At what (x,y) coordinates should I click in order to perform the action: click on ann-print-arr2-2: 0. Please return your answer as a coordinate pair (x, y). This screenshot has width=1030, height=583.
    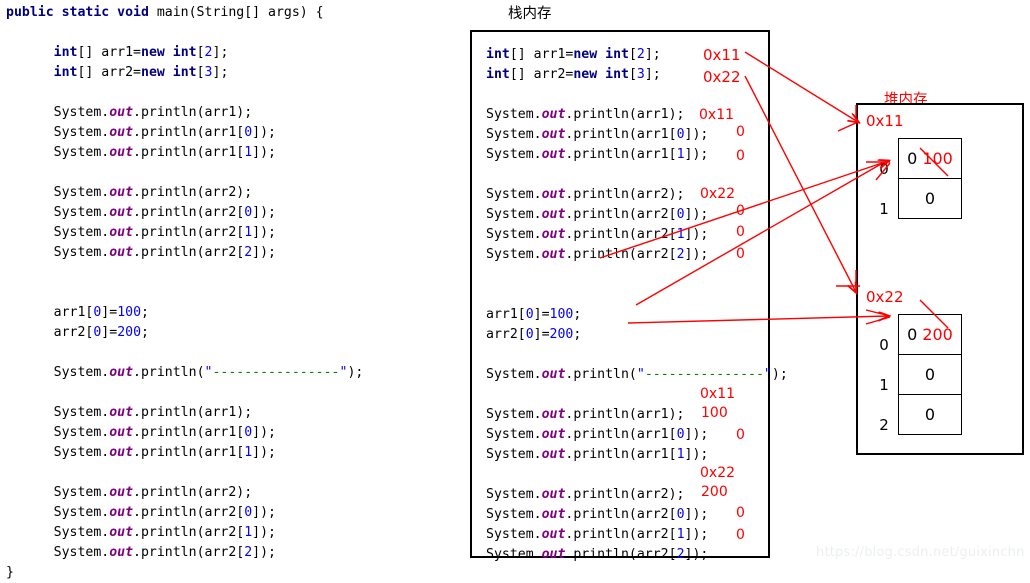
    Looking at the image, I should click on (740, 254).